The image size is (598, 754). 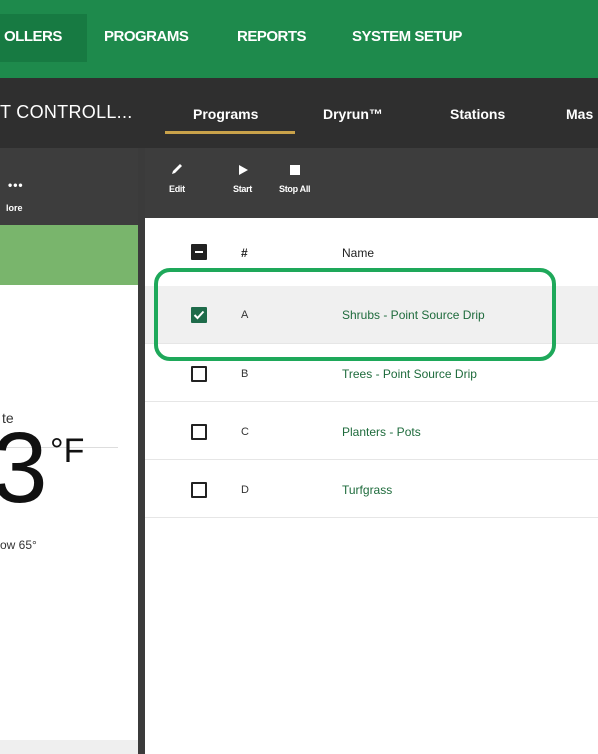 I want to click on stop-all-label: Stop All, so click(x=295, y=189).